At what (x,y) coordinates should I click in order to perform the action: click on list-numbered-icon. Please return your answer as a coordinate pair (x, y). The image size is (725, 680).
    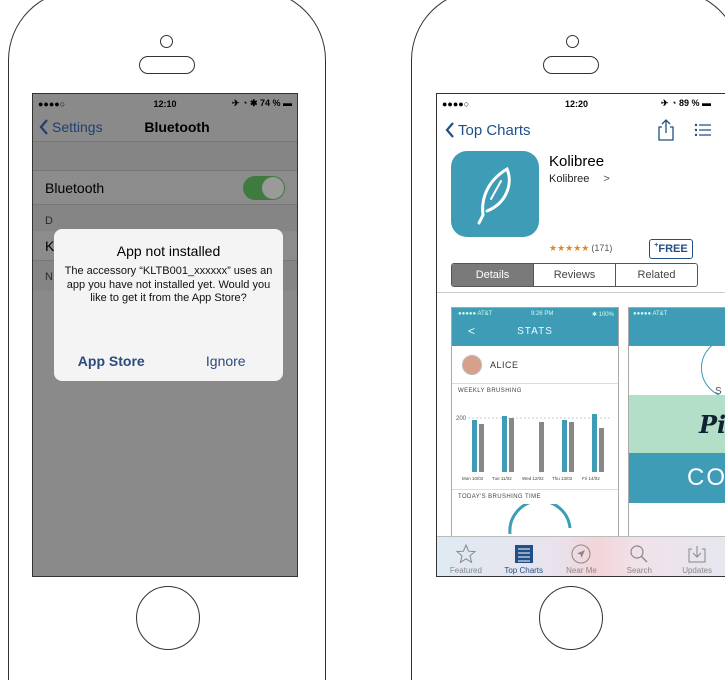
    Looking at the image, I should click on (523, 554).